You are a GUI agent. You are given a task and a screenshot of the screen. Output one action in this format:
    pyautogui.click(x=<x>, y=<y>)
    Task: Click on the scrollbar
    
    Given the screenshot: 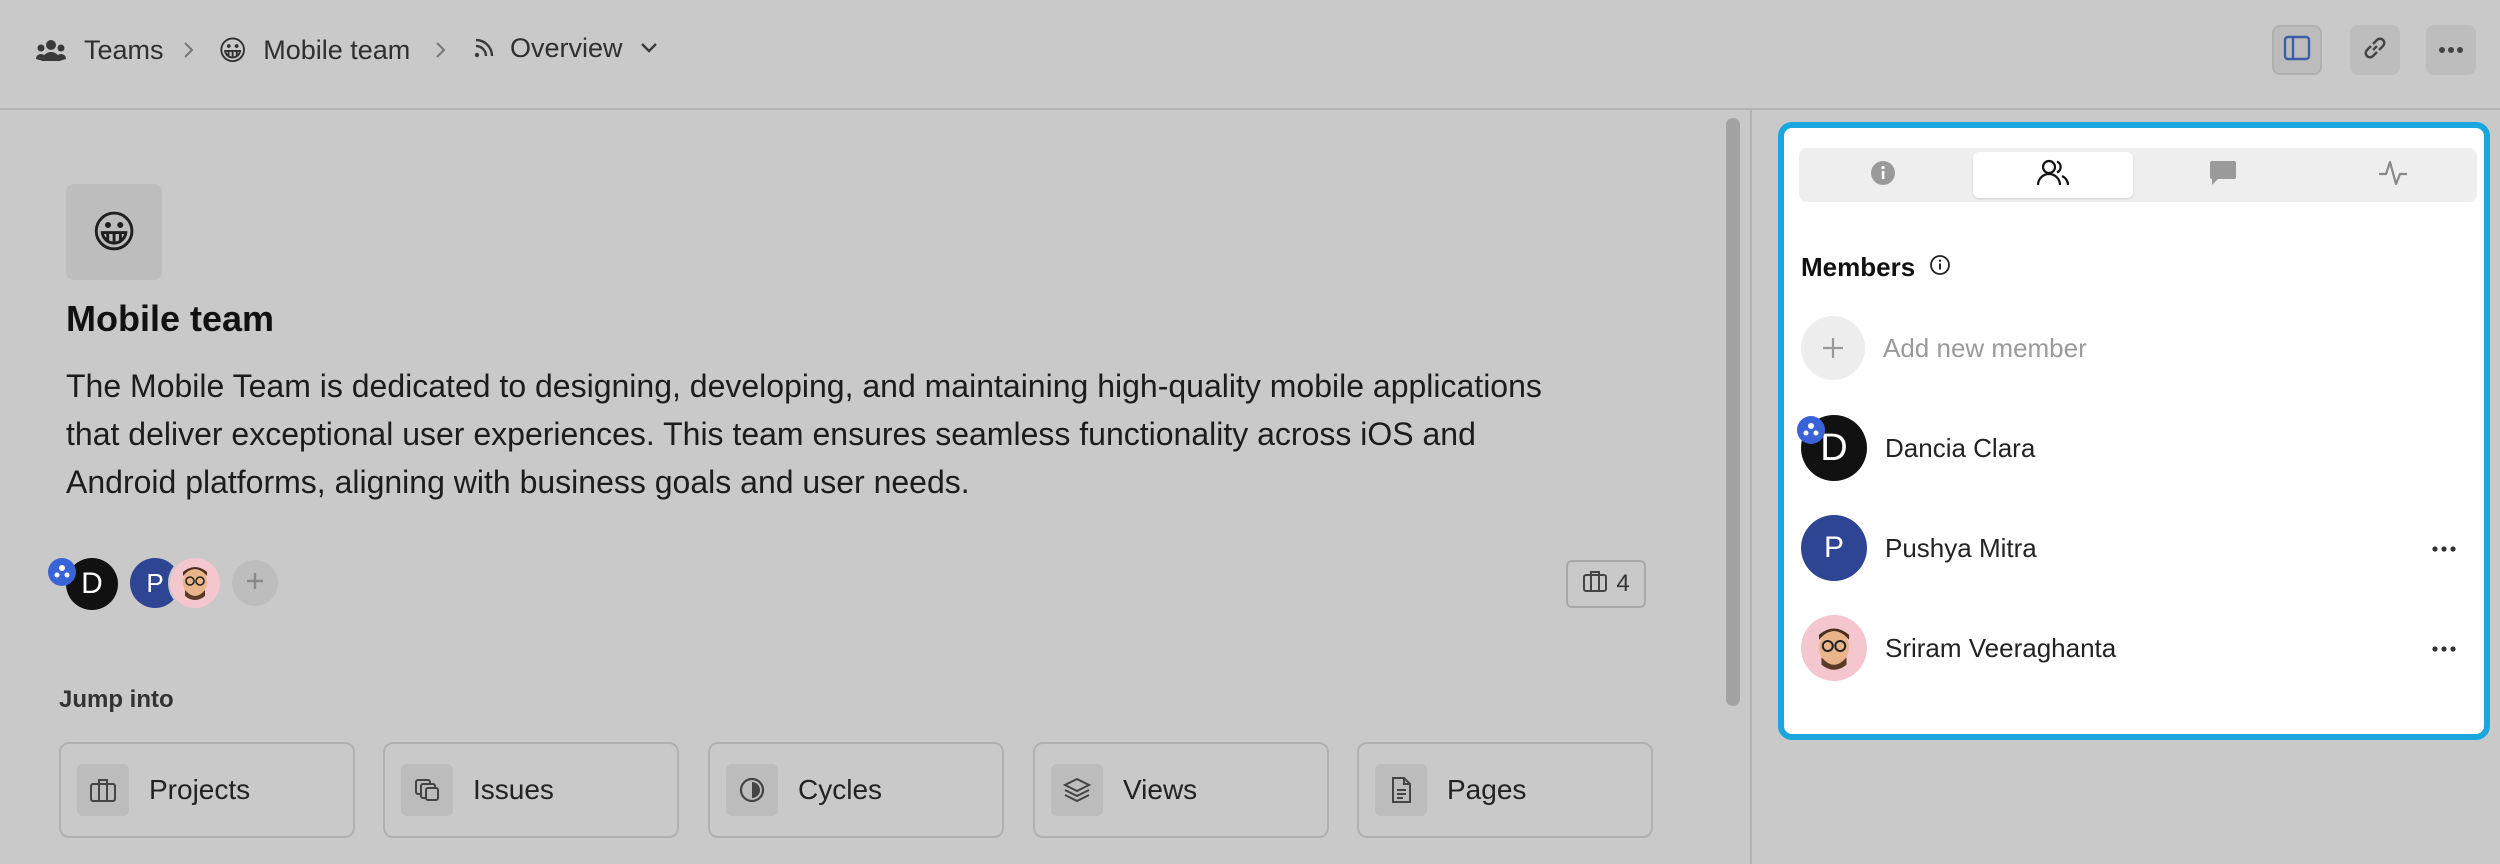 What is the action you would take?
    pyautogui.click(x=1733, y=412)
    